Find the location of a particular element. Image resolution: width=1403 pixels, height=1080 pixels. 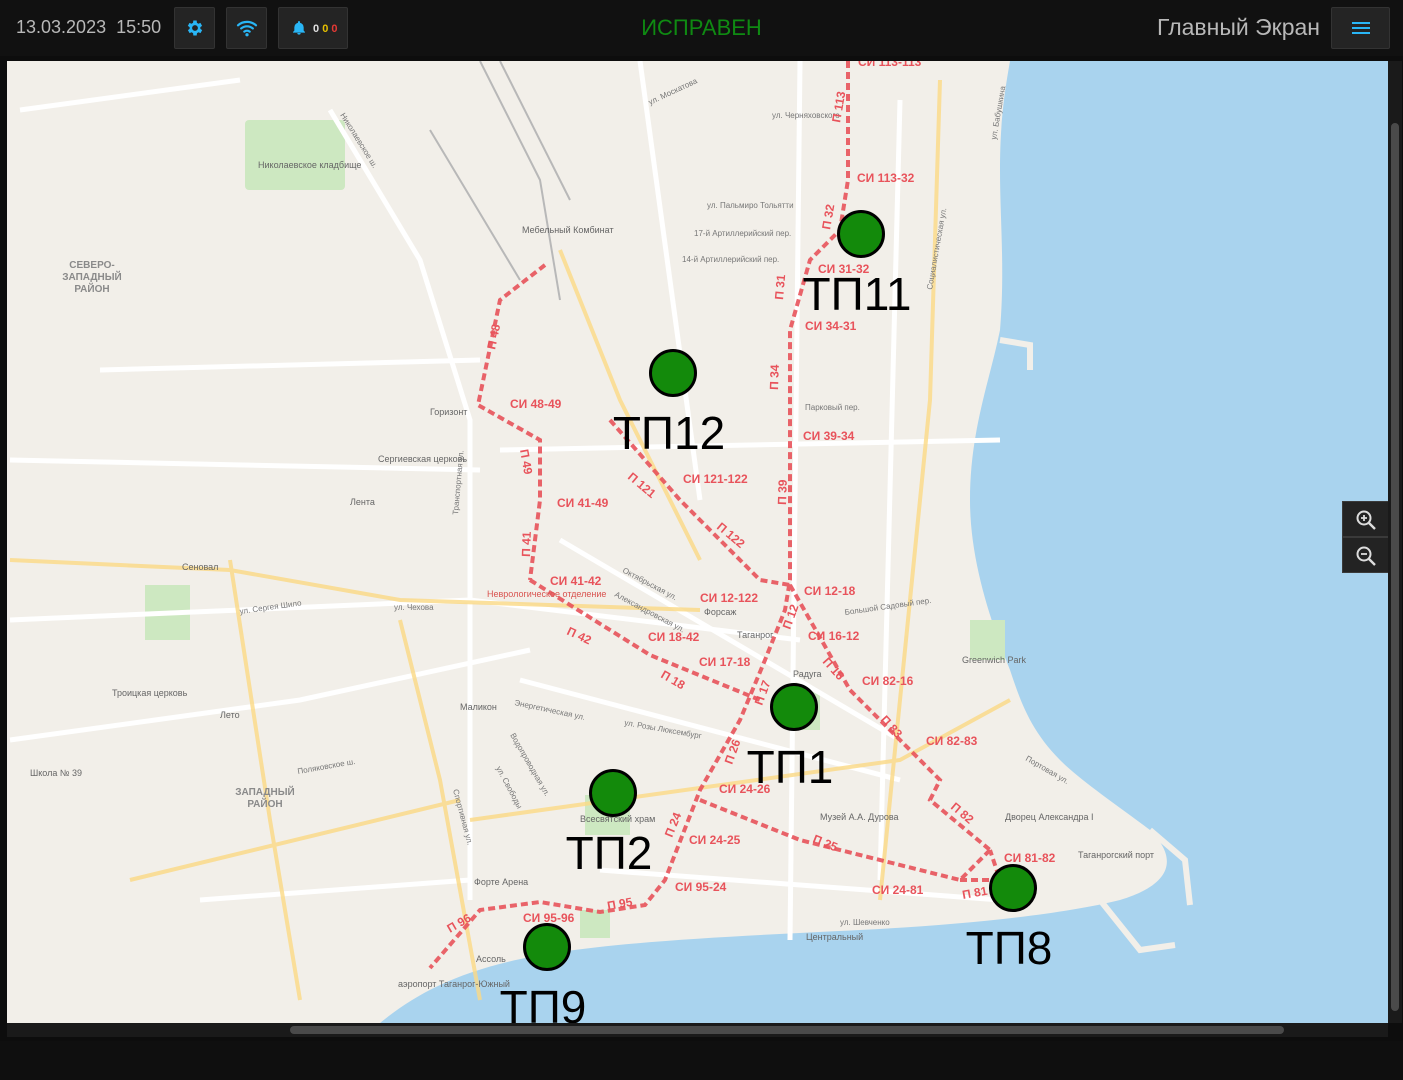

street-label: ул. Шевченко is located at coordinates (865, 922).